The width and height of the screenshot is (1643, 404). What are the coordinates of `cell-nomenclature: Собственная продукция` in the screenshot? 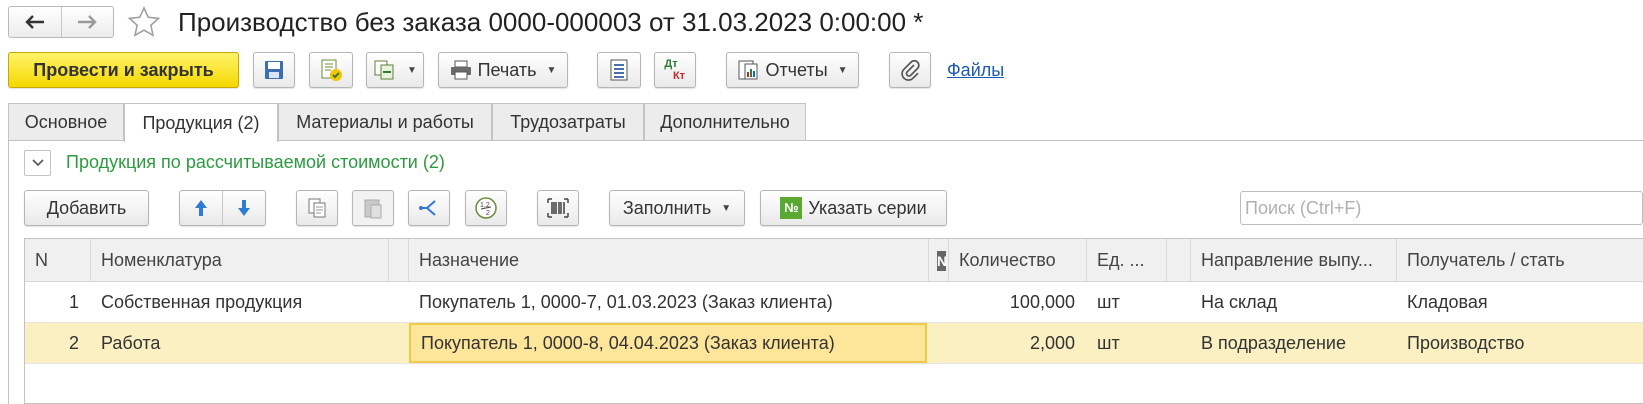 It's located at (202, 302).